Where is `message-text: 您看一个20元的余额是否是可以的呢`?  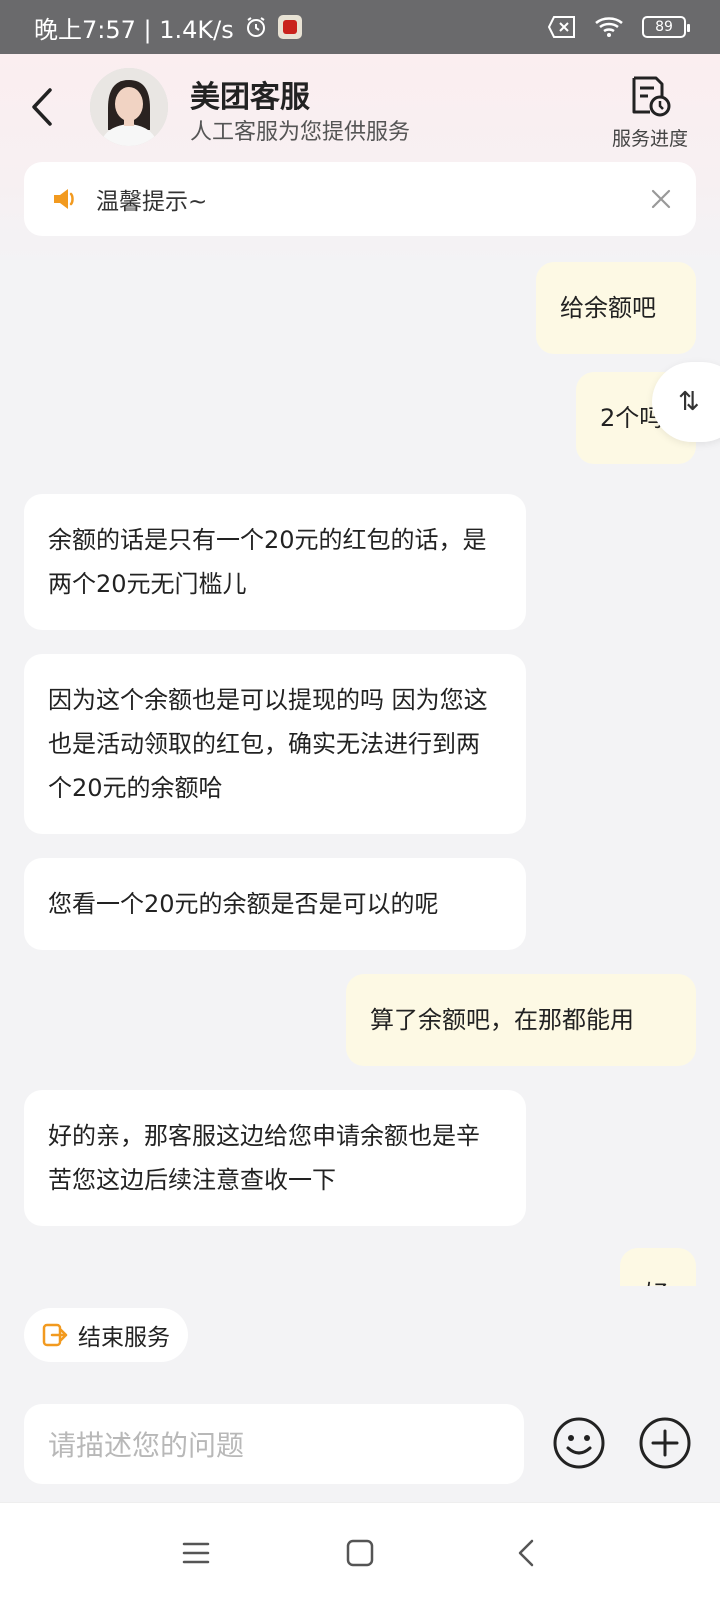 message-text: 您看一个20元的余额是否是可以的呢 is located at coordinates (243, 904).